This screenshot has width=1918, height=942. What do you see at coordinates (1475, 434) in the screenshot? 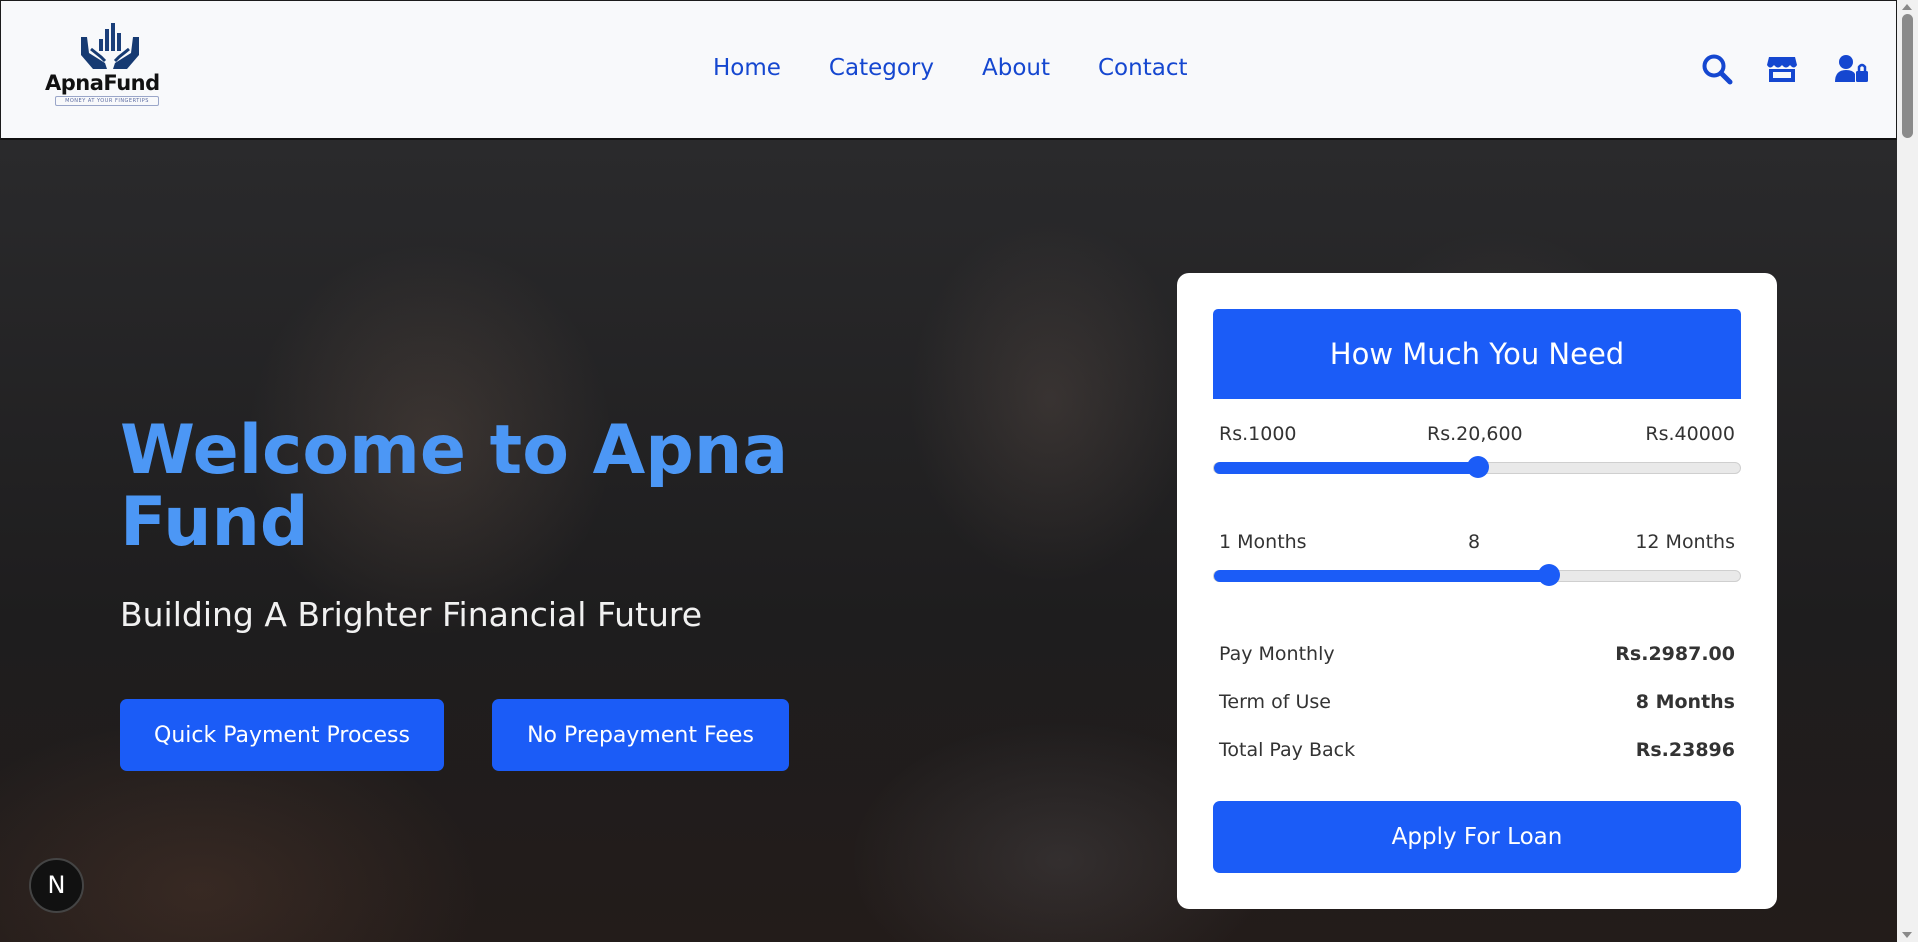
I see `amount-value-label: Rs.20,600` at bounding box center [1475, 434].